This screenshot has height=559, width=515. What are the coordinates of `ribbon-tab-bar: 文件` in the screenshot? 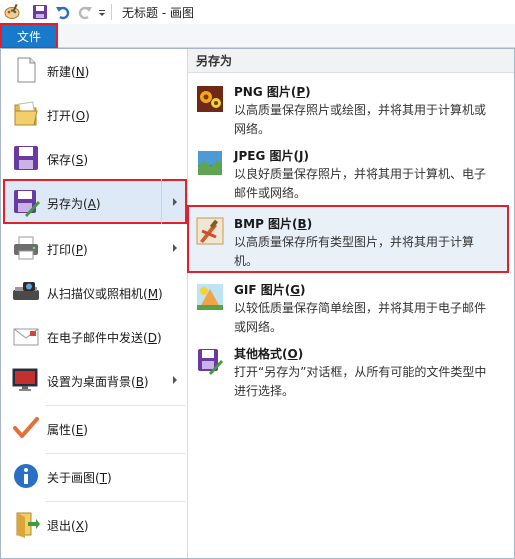 It's located at (257, 36).